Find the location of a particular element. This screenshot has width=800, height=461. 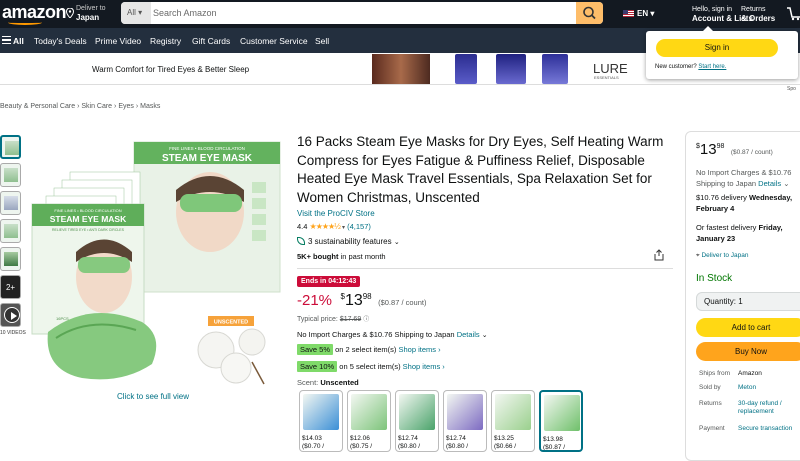

play-icon is located at coordinates (12, 315).